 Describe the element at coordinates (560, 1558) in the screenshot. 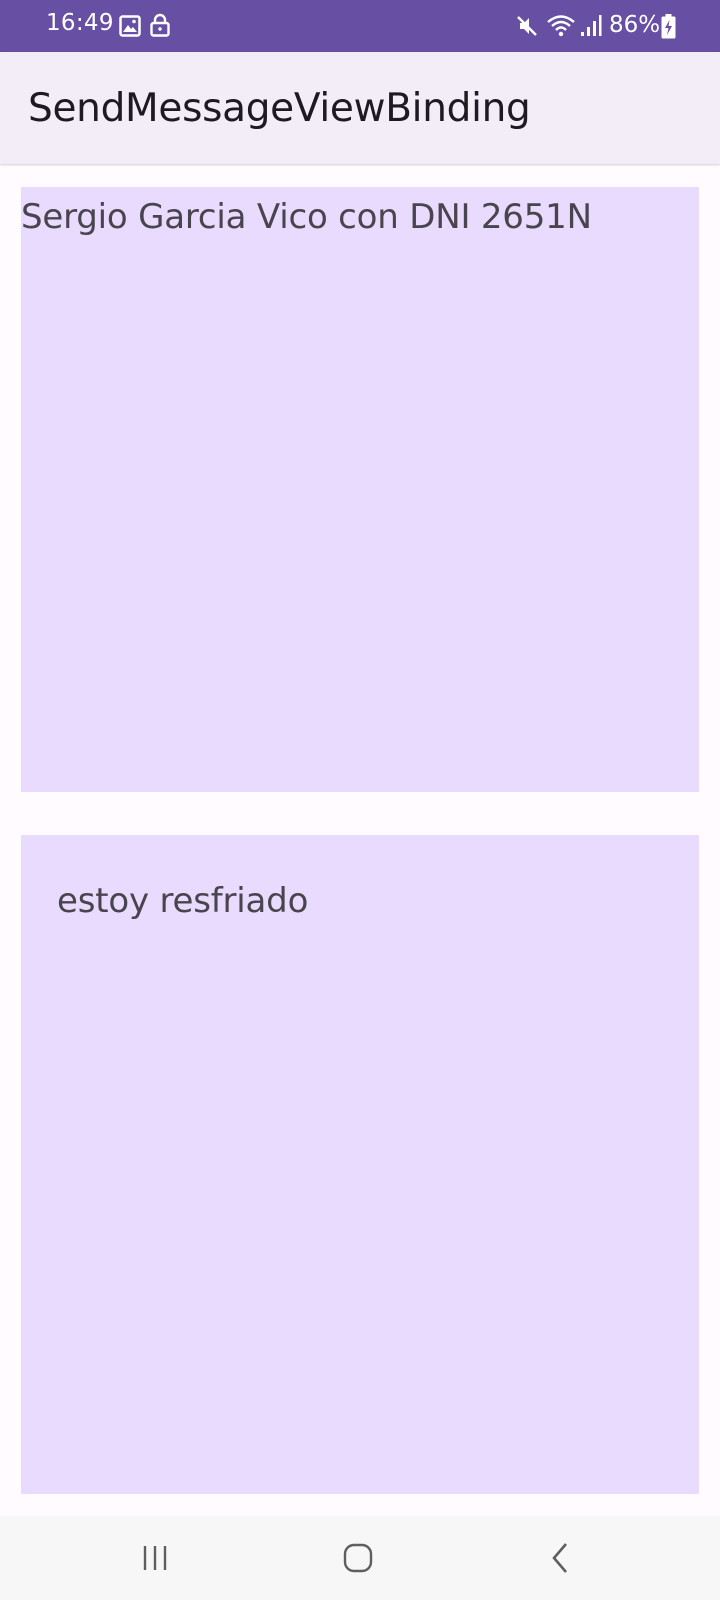

I see `back-icon` at that location.